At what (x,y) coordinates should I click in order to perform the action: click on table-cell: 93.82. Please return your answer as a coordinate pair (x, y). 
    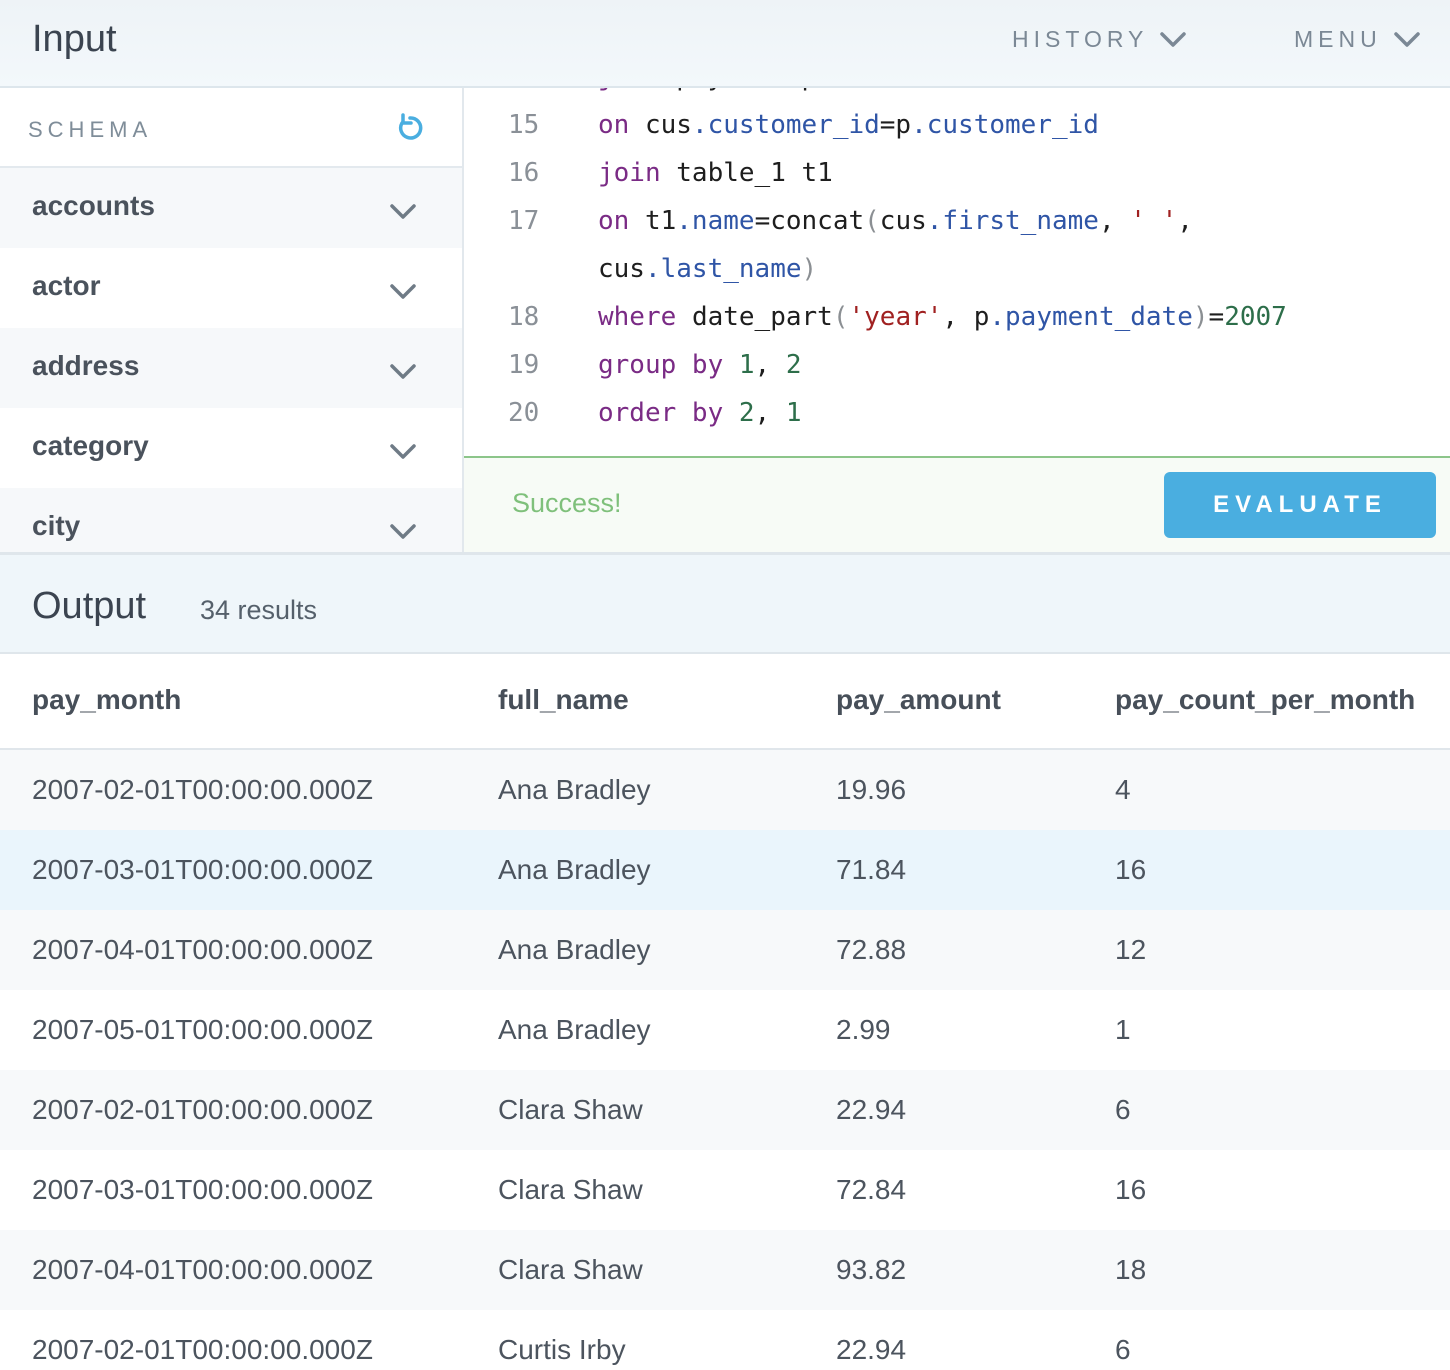
    Looking at the image, I should click on (871, 1269).